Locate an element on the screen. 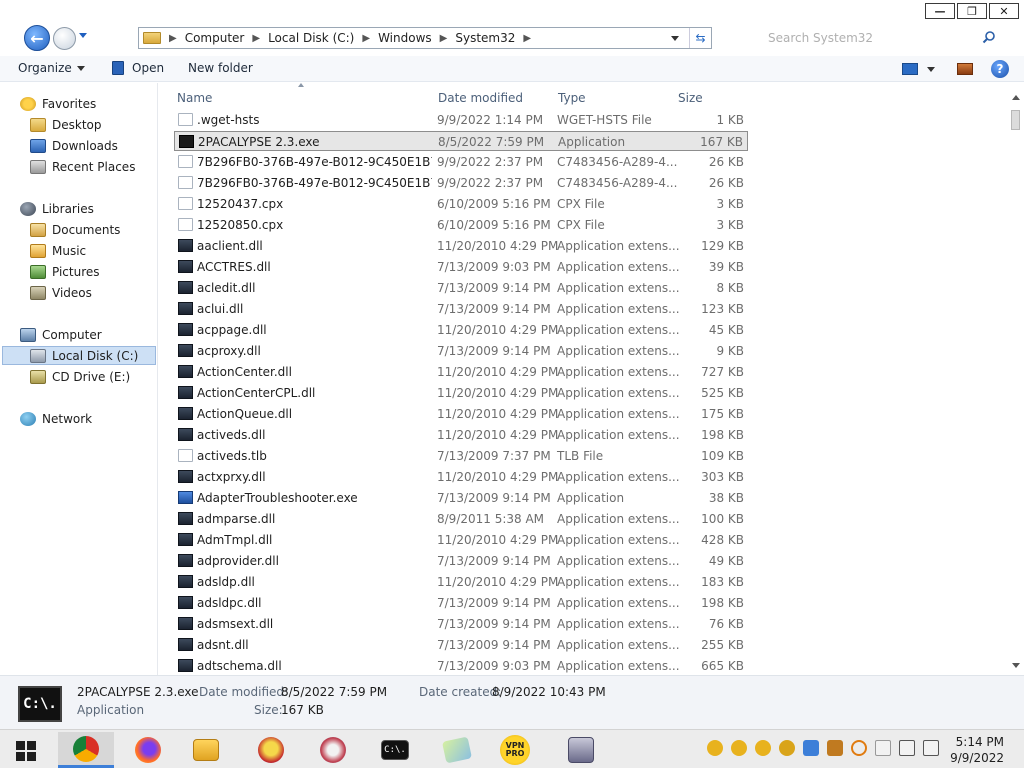  sidebar-item-computer: Computer is located at coordinates (61, 334).